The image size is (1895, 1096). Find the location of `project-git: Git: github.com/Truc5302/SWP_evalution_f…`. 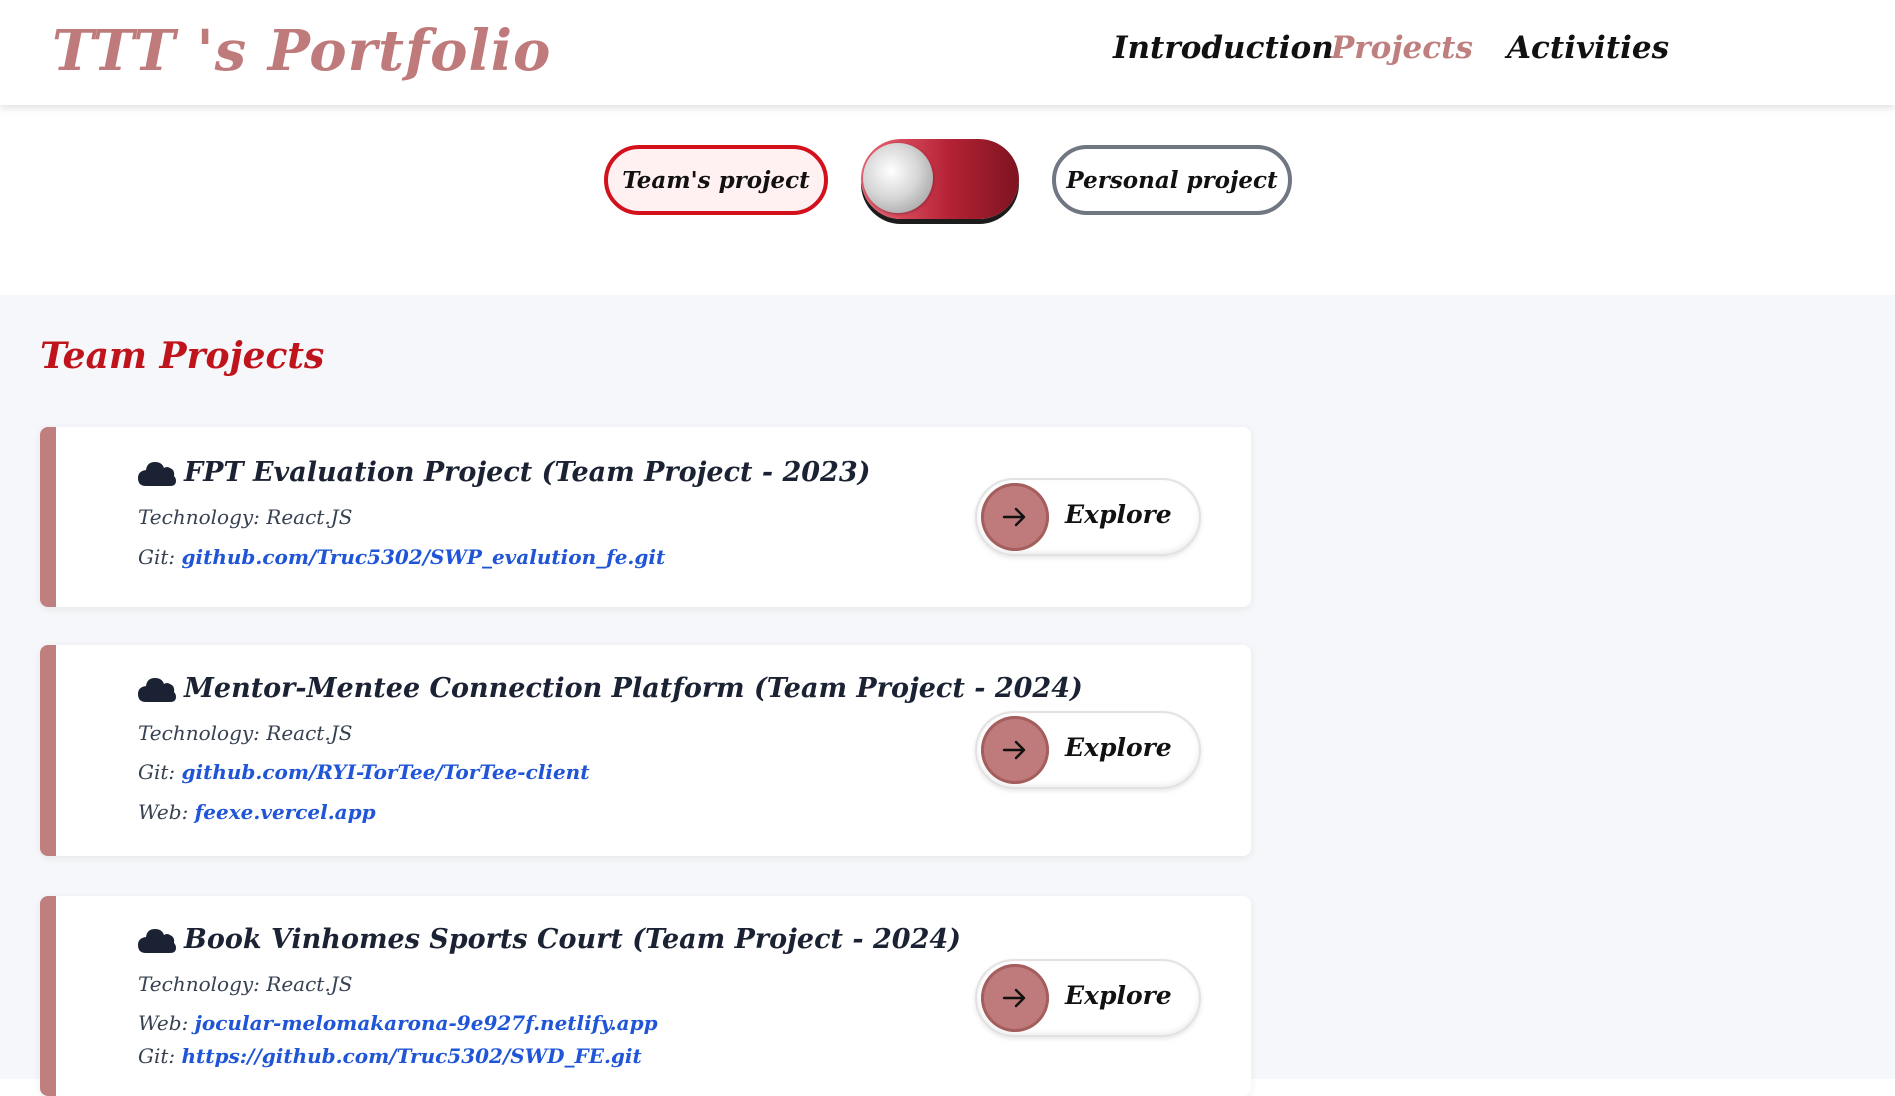

project-git: Git: github.com/Truc5302/SWP_evalution_f… is located at coordinates (402, 557).